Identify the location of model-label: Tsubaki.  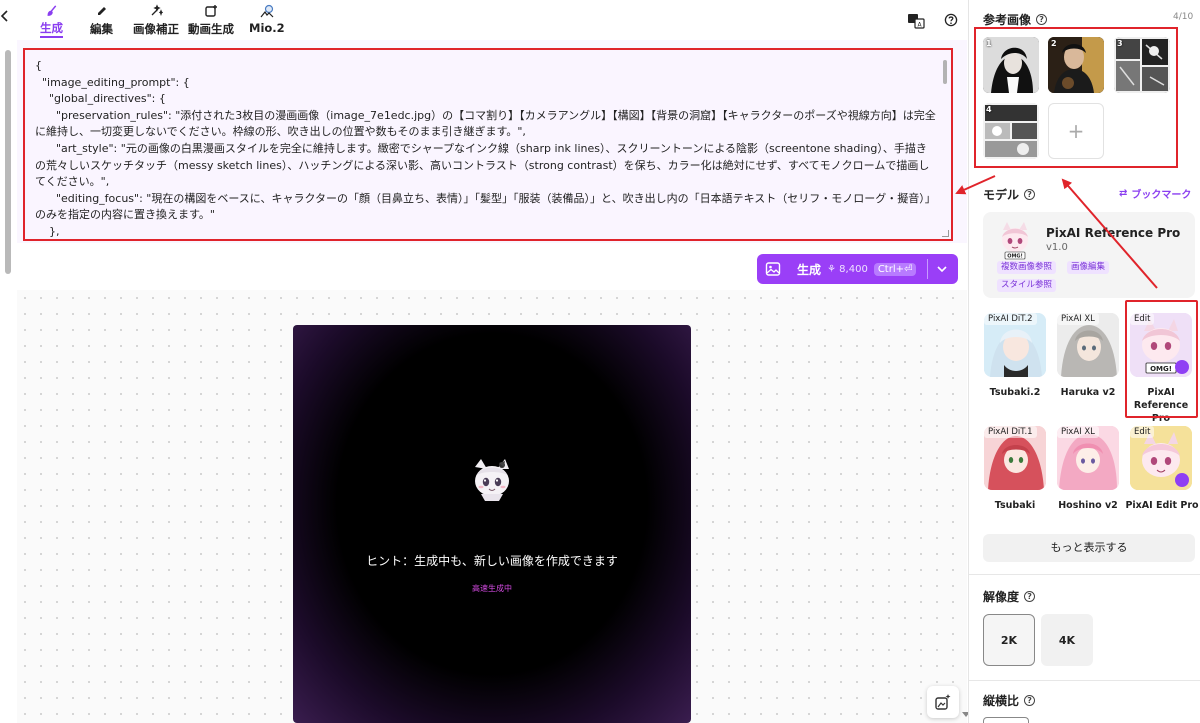
(1015, 505).